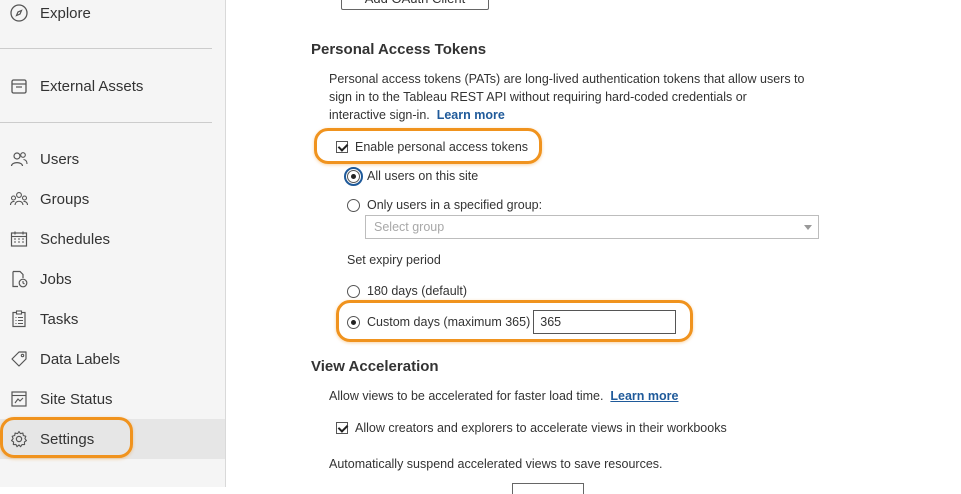 The width and height of the screenshot is (961, 494). I want to click on pat-section-title: Personal Access Tokens, so click(399, 49).